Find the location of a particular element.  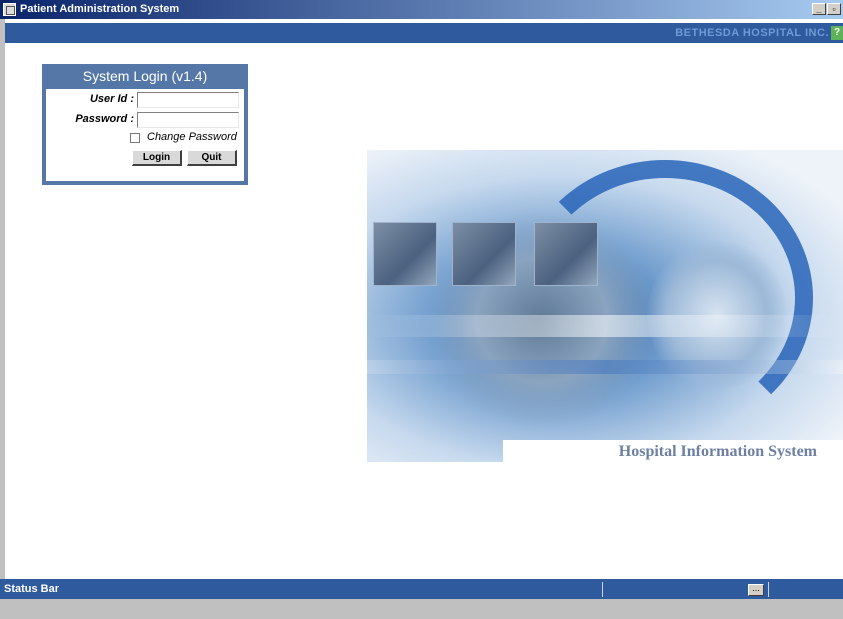

quit-button: Quit is located at coordinates (212, 158).